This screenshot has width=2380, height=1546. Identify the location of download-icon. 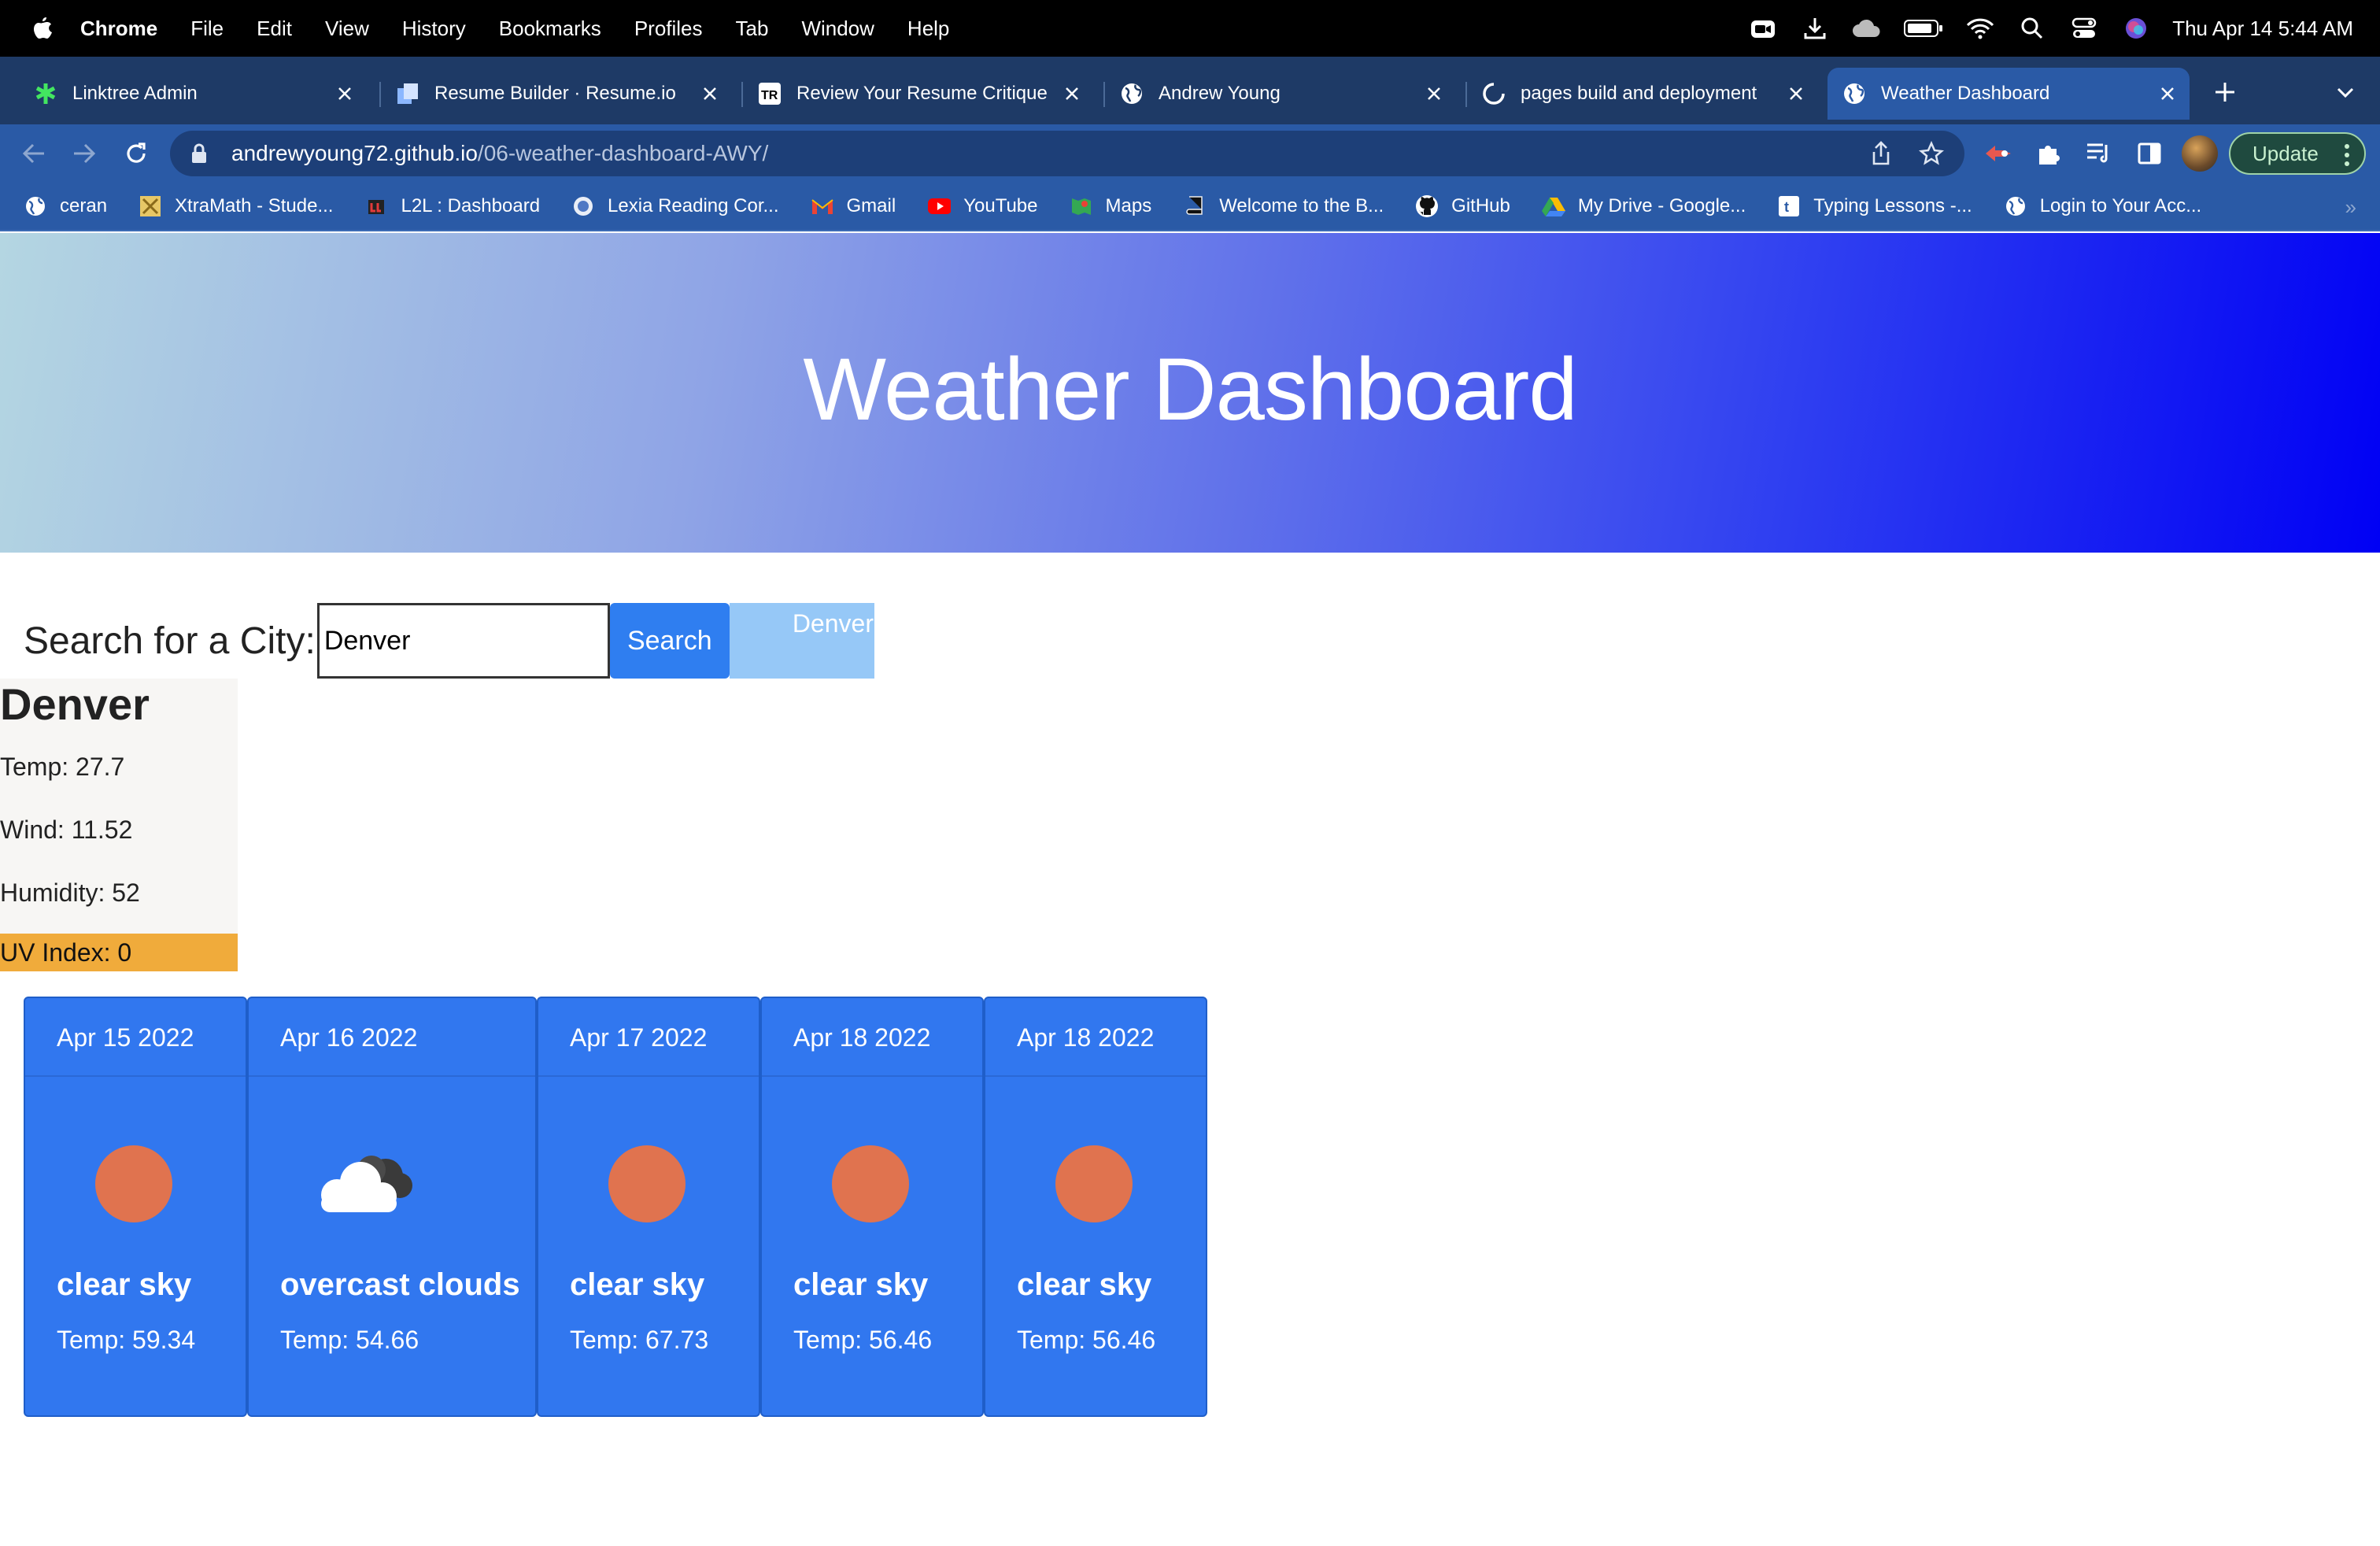
(1815, 28).